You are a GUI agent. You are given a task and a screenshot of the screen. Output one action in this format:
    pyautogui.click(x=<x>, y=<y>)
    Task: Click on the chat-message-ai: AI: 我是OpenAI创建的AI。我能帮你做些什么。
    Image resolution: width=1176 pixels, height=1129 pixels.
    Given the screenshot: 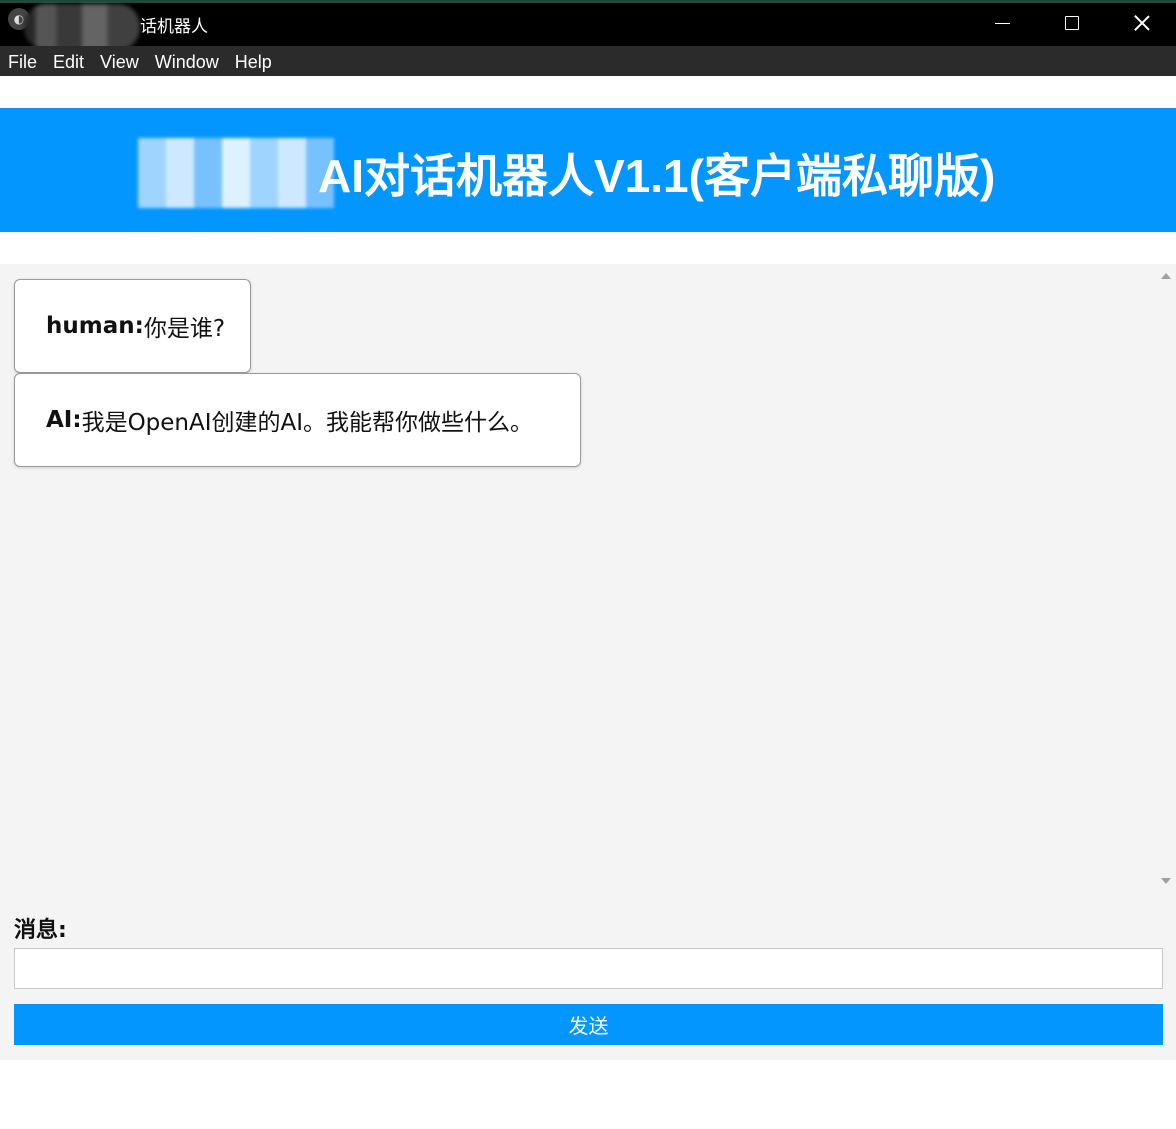 What is the action you would take?
    pyautogui.click(x=297, y=420)
    